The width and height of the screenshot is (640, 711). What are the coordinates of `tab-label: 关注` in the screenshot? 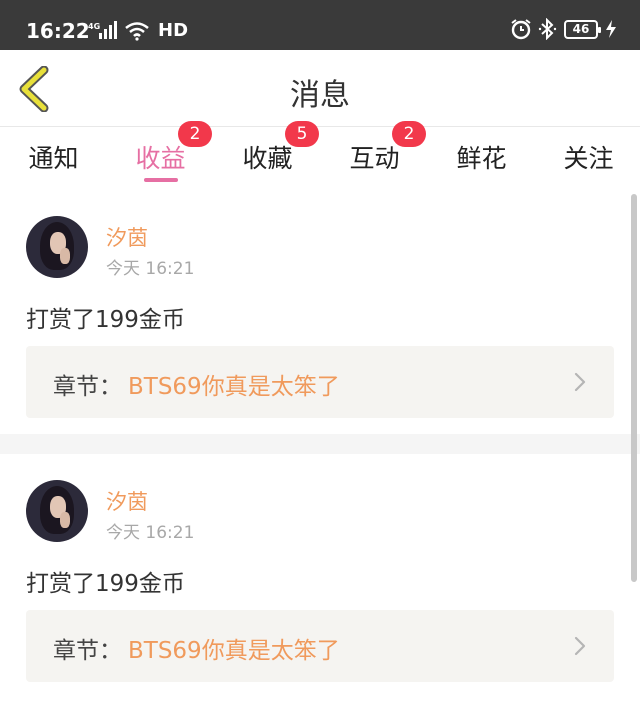 It's located at (588, 158).